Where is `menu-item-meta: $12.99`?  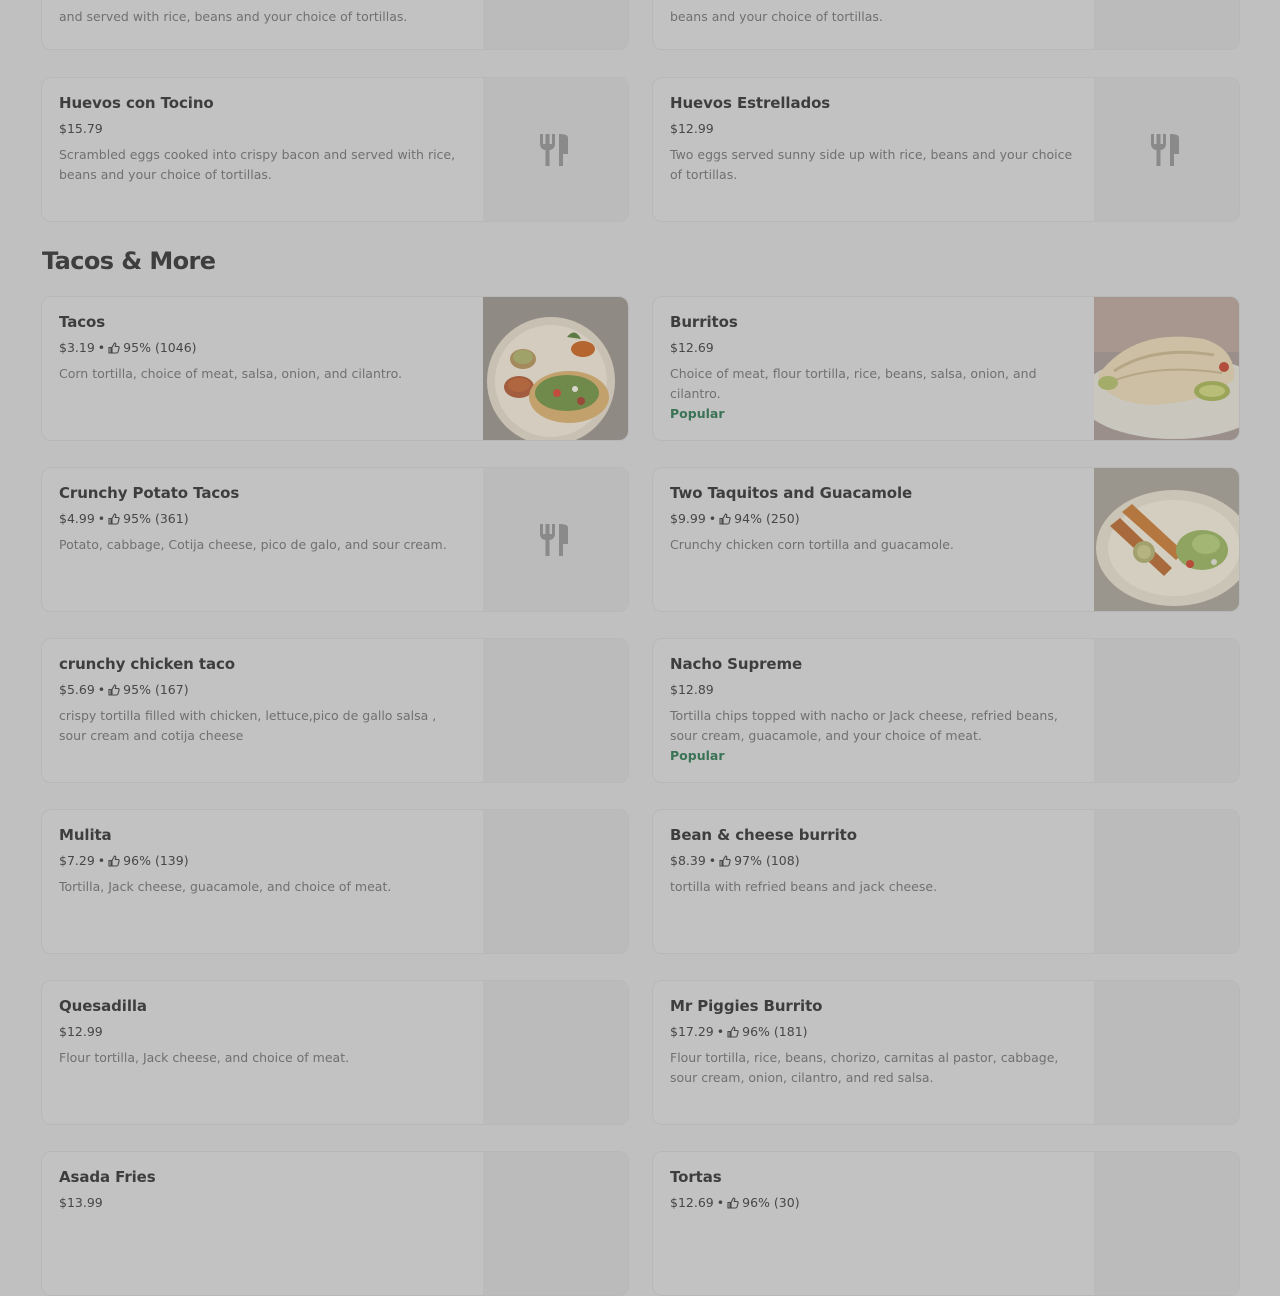
menu-item-meta: $12.99 is located at coordinates (874, 129).